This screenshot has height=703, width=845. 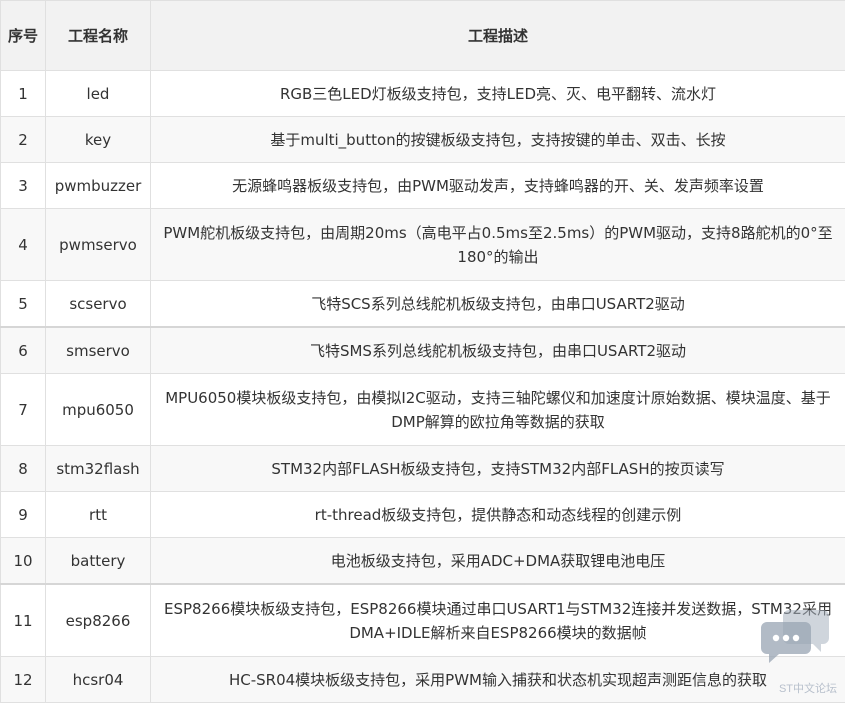 I want to click on project-description: 电池板级支持包，采用ADC+DMA获取锂电池电压, so click(x=498, y=561).